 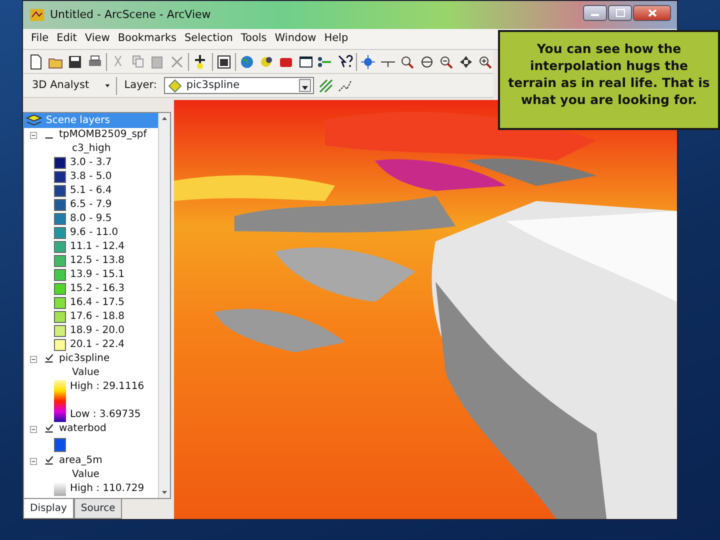 What do you see at coordinates (98, 509) in the screenshot?
I see `tab: Source` at bounding box center [98, 509].